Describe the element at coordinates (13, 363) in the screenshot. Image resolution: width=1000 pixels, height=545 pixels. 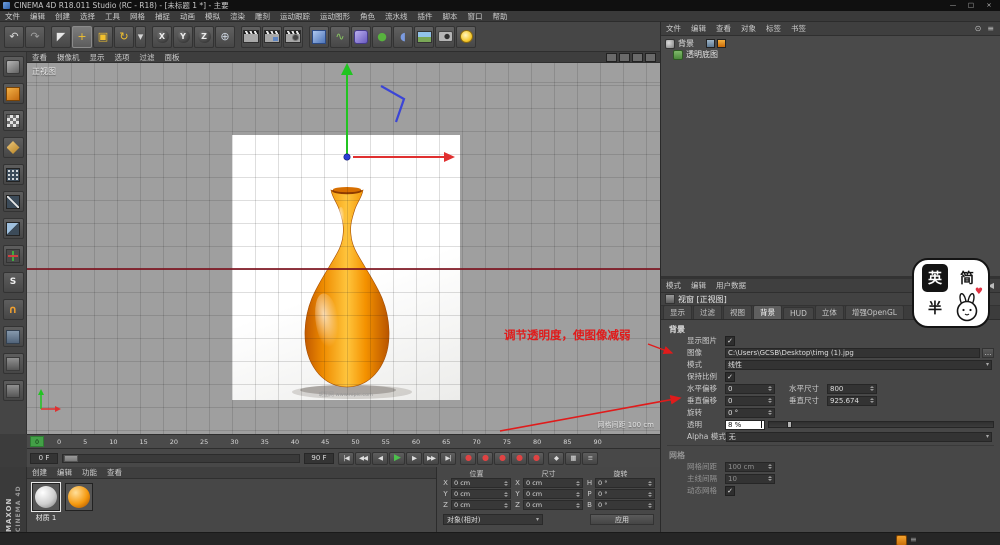
I see `tool-history-button` at that location.